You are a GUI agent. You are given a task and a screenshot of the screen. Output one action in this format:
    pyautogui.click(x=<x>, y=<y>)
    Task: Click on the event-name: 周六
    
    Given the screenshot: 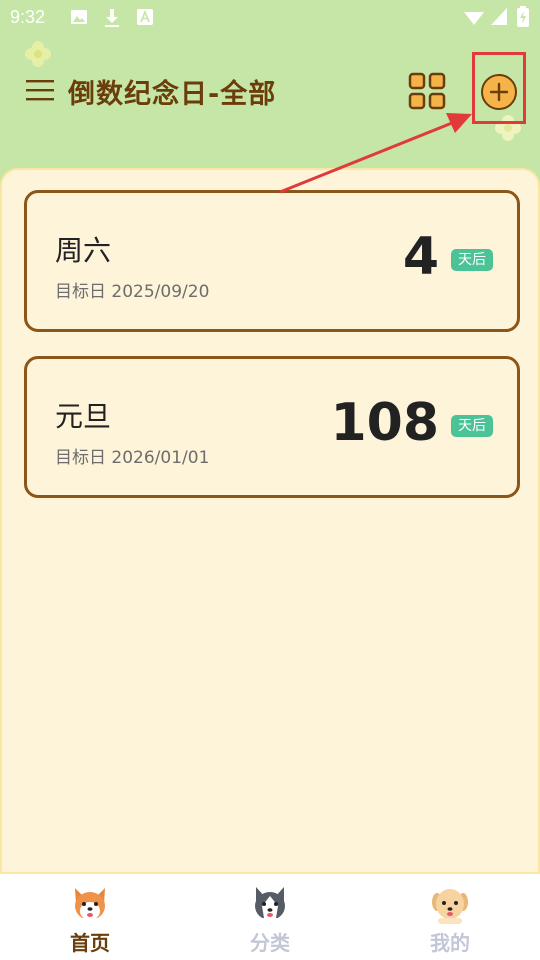 What is the action you would take?
    pyautogui.click(x=83, y=250)
    